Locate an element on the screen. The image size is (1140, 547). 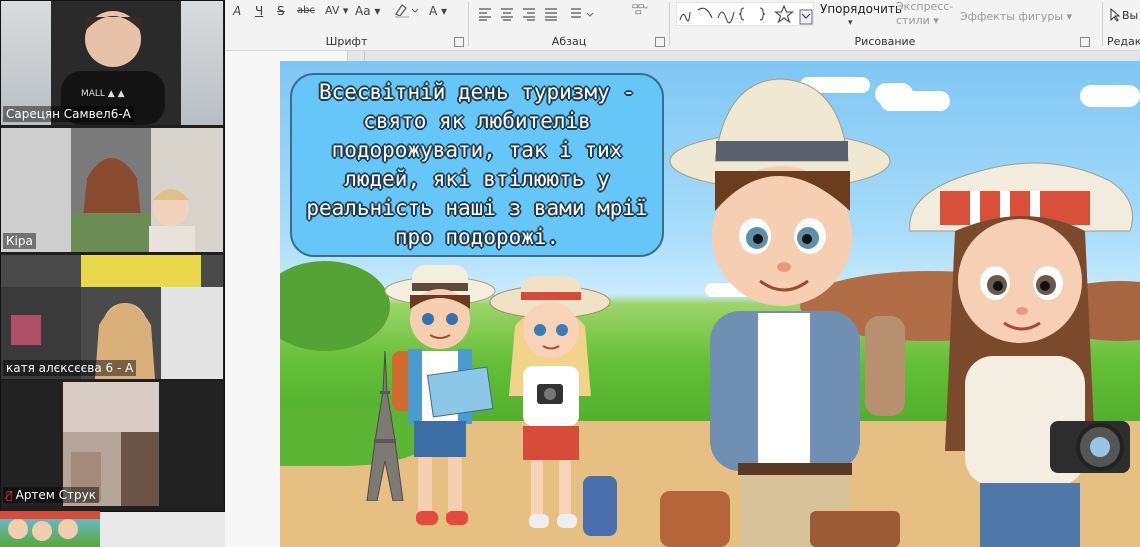
char-spacing-button: AV ▾ is located at coordinates (336, 11).